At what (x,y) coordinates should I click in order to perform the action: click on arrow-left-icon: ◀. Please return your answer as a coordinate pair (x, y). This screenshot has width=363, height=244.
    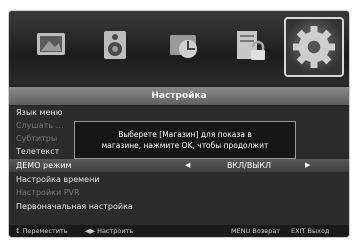
    Looking at the image, I should click on (187, 165).